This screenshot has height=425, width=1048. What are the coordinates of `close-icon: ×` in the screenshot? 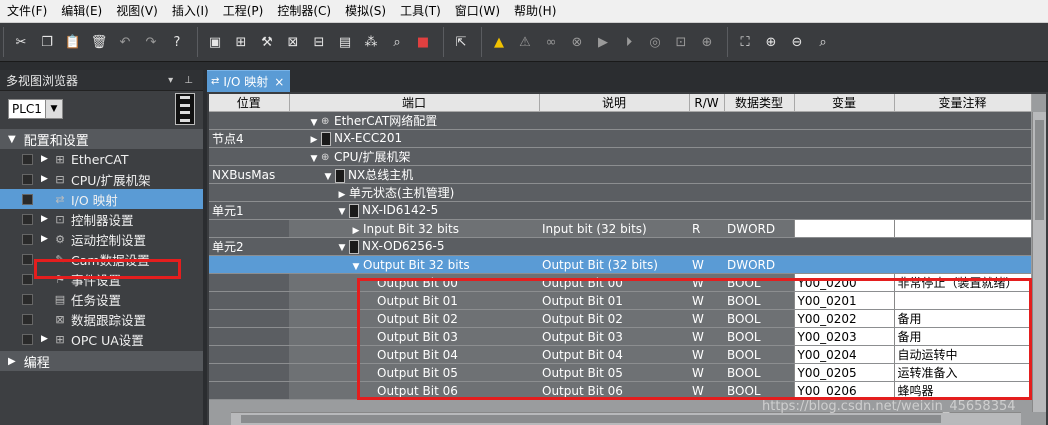 It's located at (279, 82).